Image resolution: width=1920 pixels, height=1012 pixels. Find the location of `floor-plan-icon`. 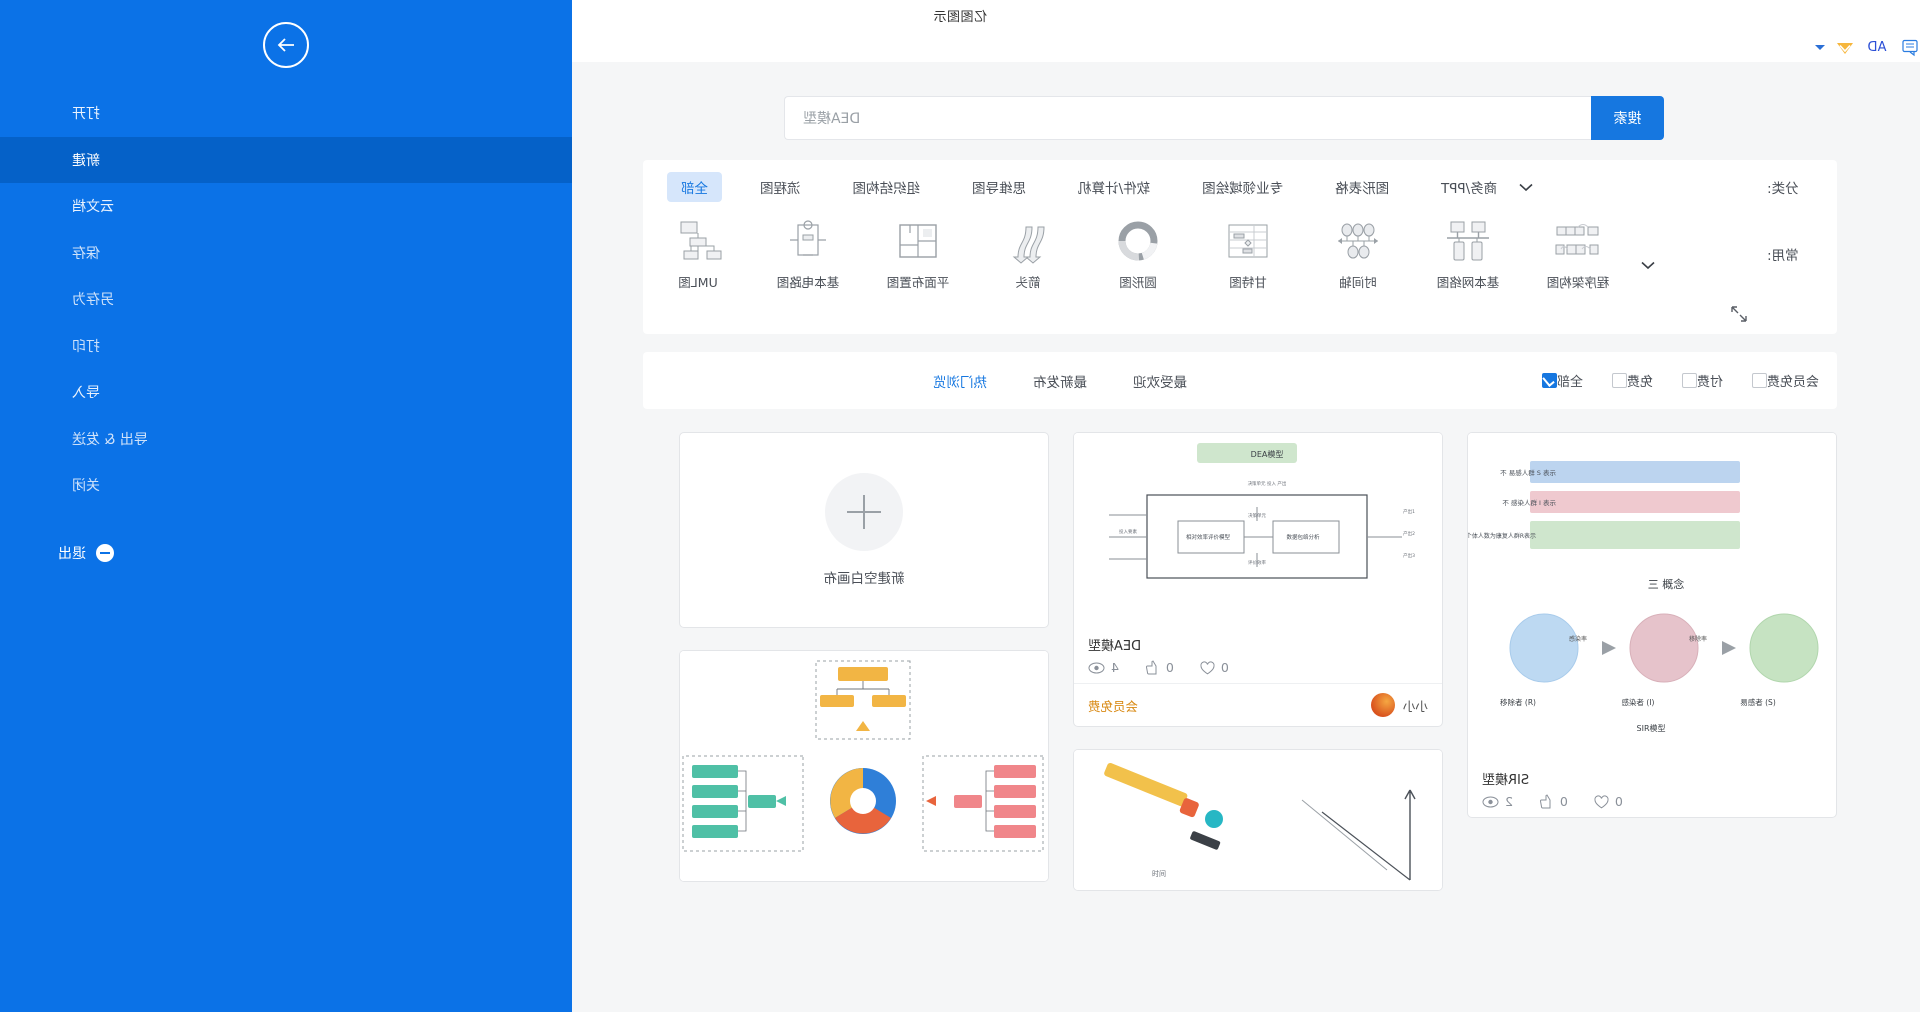

floor-plan-icon is located at coordinates (918, 242).